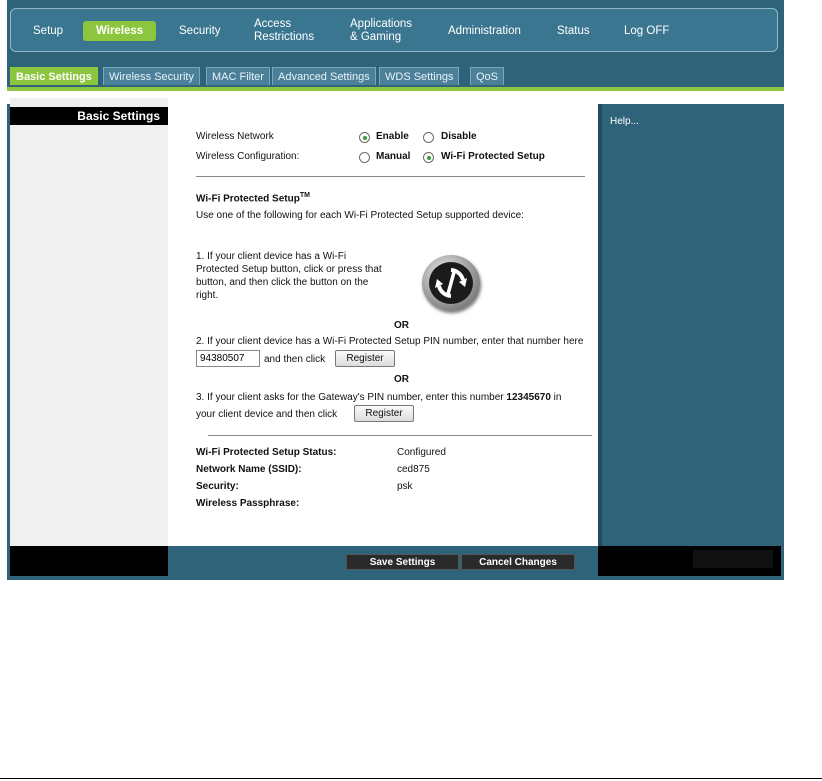 This screenshot has height=781, width=822. Describe the element at coordinates (253, 198) in the screenshot. I see `wps-title: Wi-Fi Protected SetupTM` at that location.